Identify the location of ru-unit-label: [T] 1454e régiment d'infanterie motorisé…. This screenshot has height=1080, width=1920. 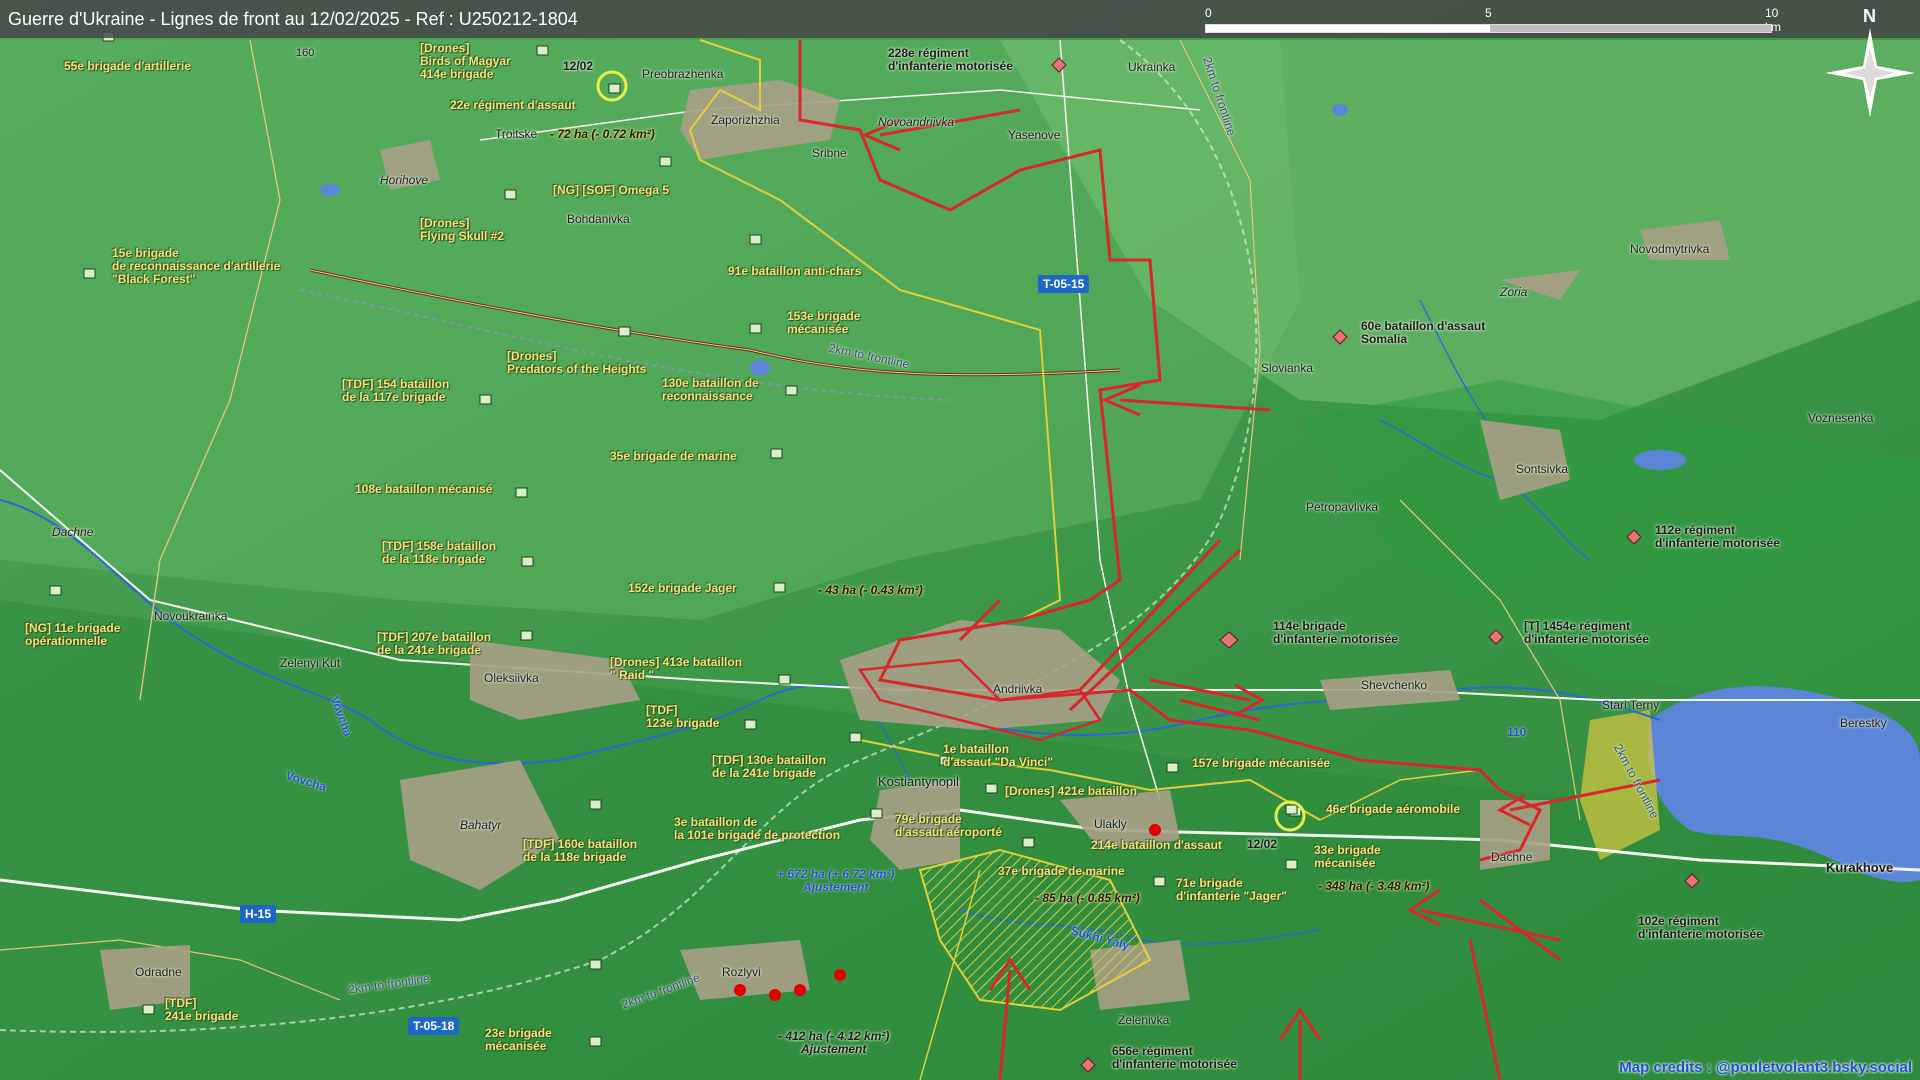
(1586, 632).